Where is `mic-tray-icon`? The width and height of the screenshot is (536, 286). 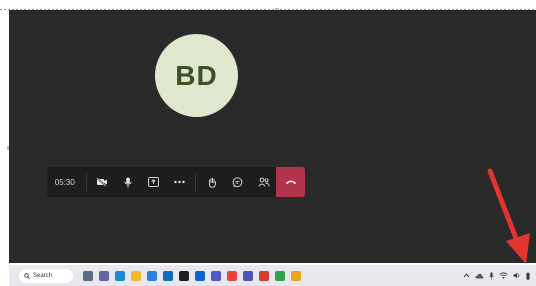
mic-tray-icon is located at coordinates (491, 275).